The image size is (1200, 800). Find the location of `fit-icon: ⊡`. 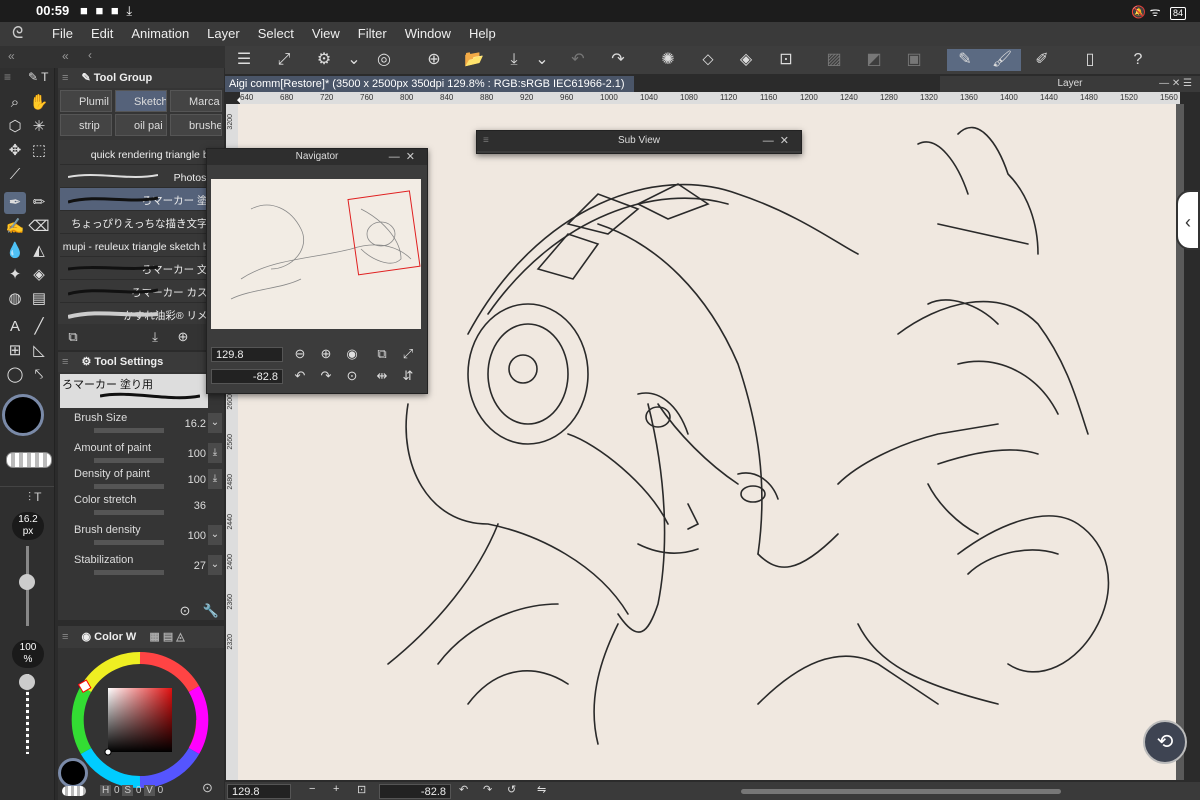

fit-icon: ⊡ is located at coordinates (361, 789).